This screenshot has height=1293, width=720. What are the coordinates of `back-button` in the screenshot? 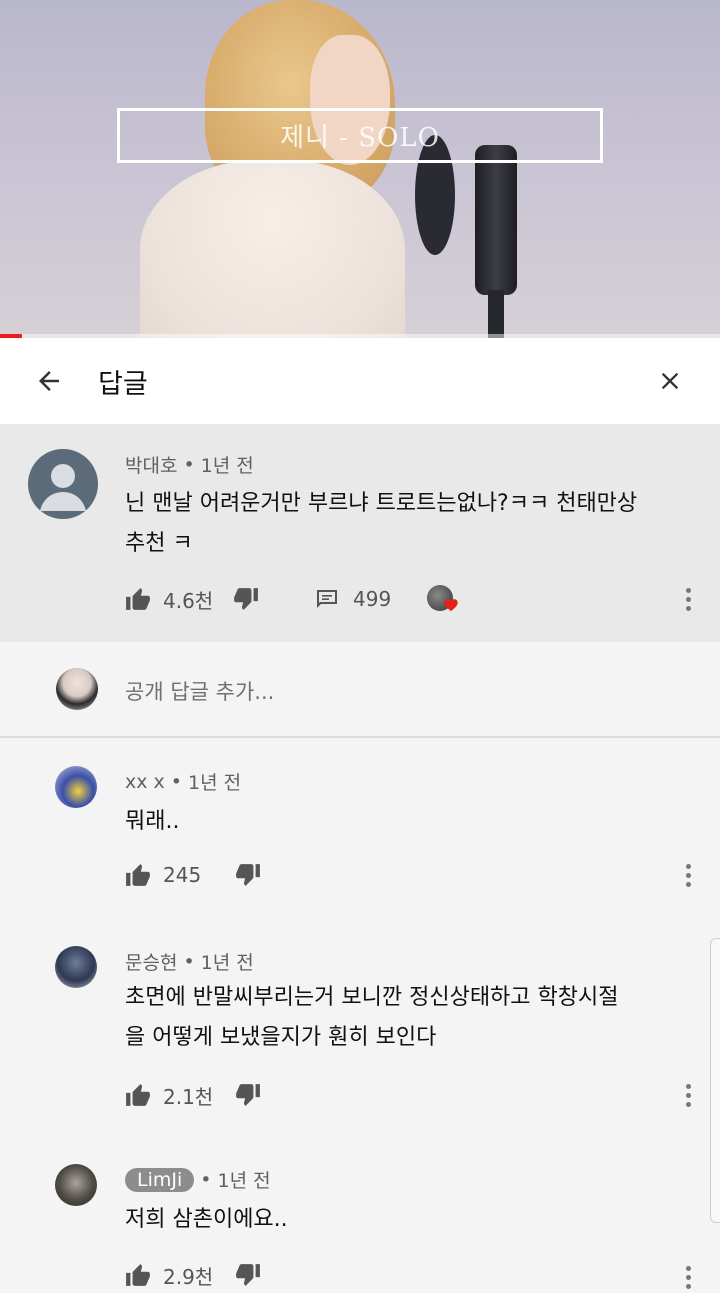 It's located at (49, 381).